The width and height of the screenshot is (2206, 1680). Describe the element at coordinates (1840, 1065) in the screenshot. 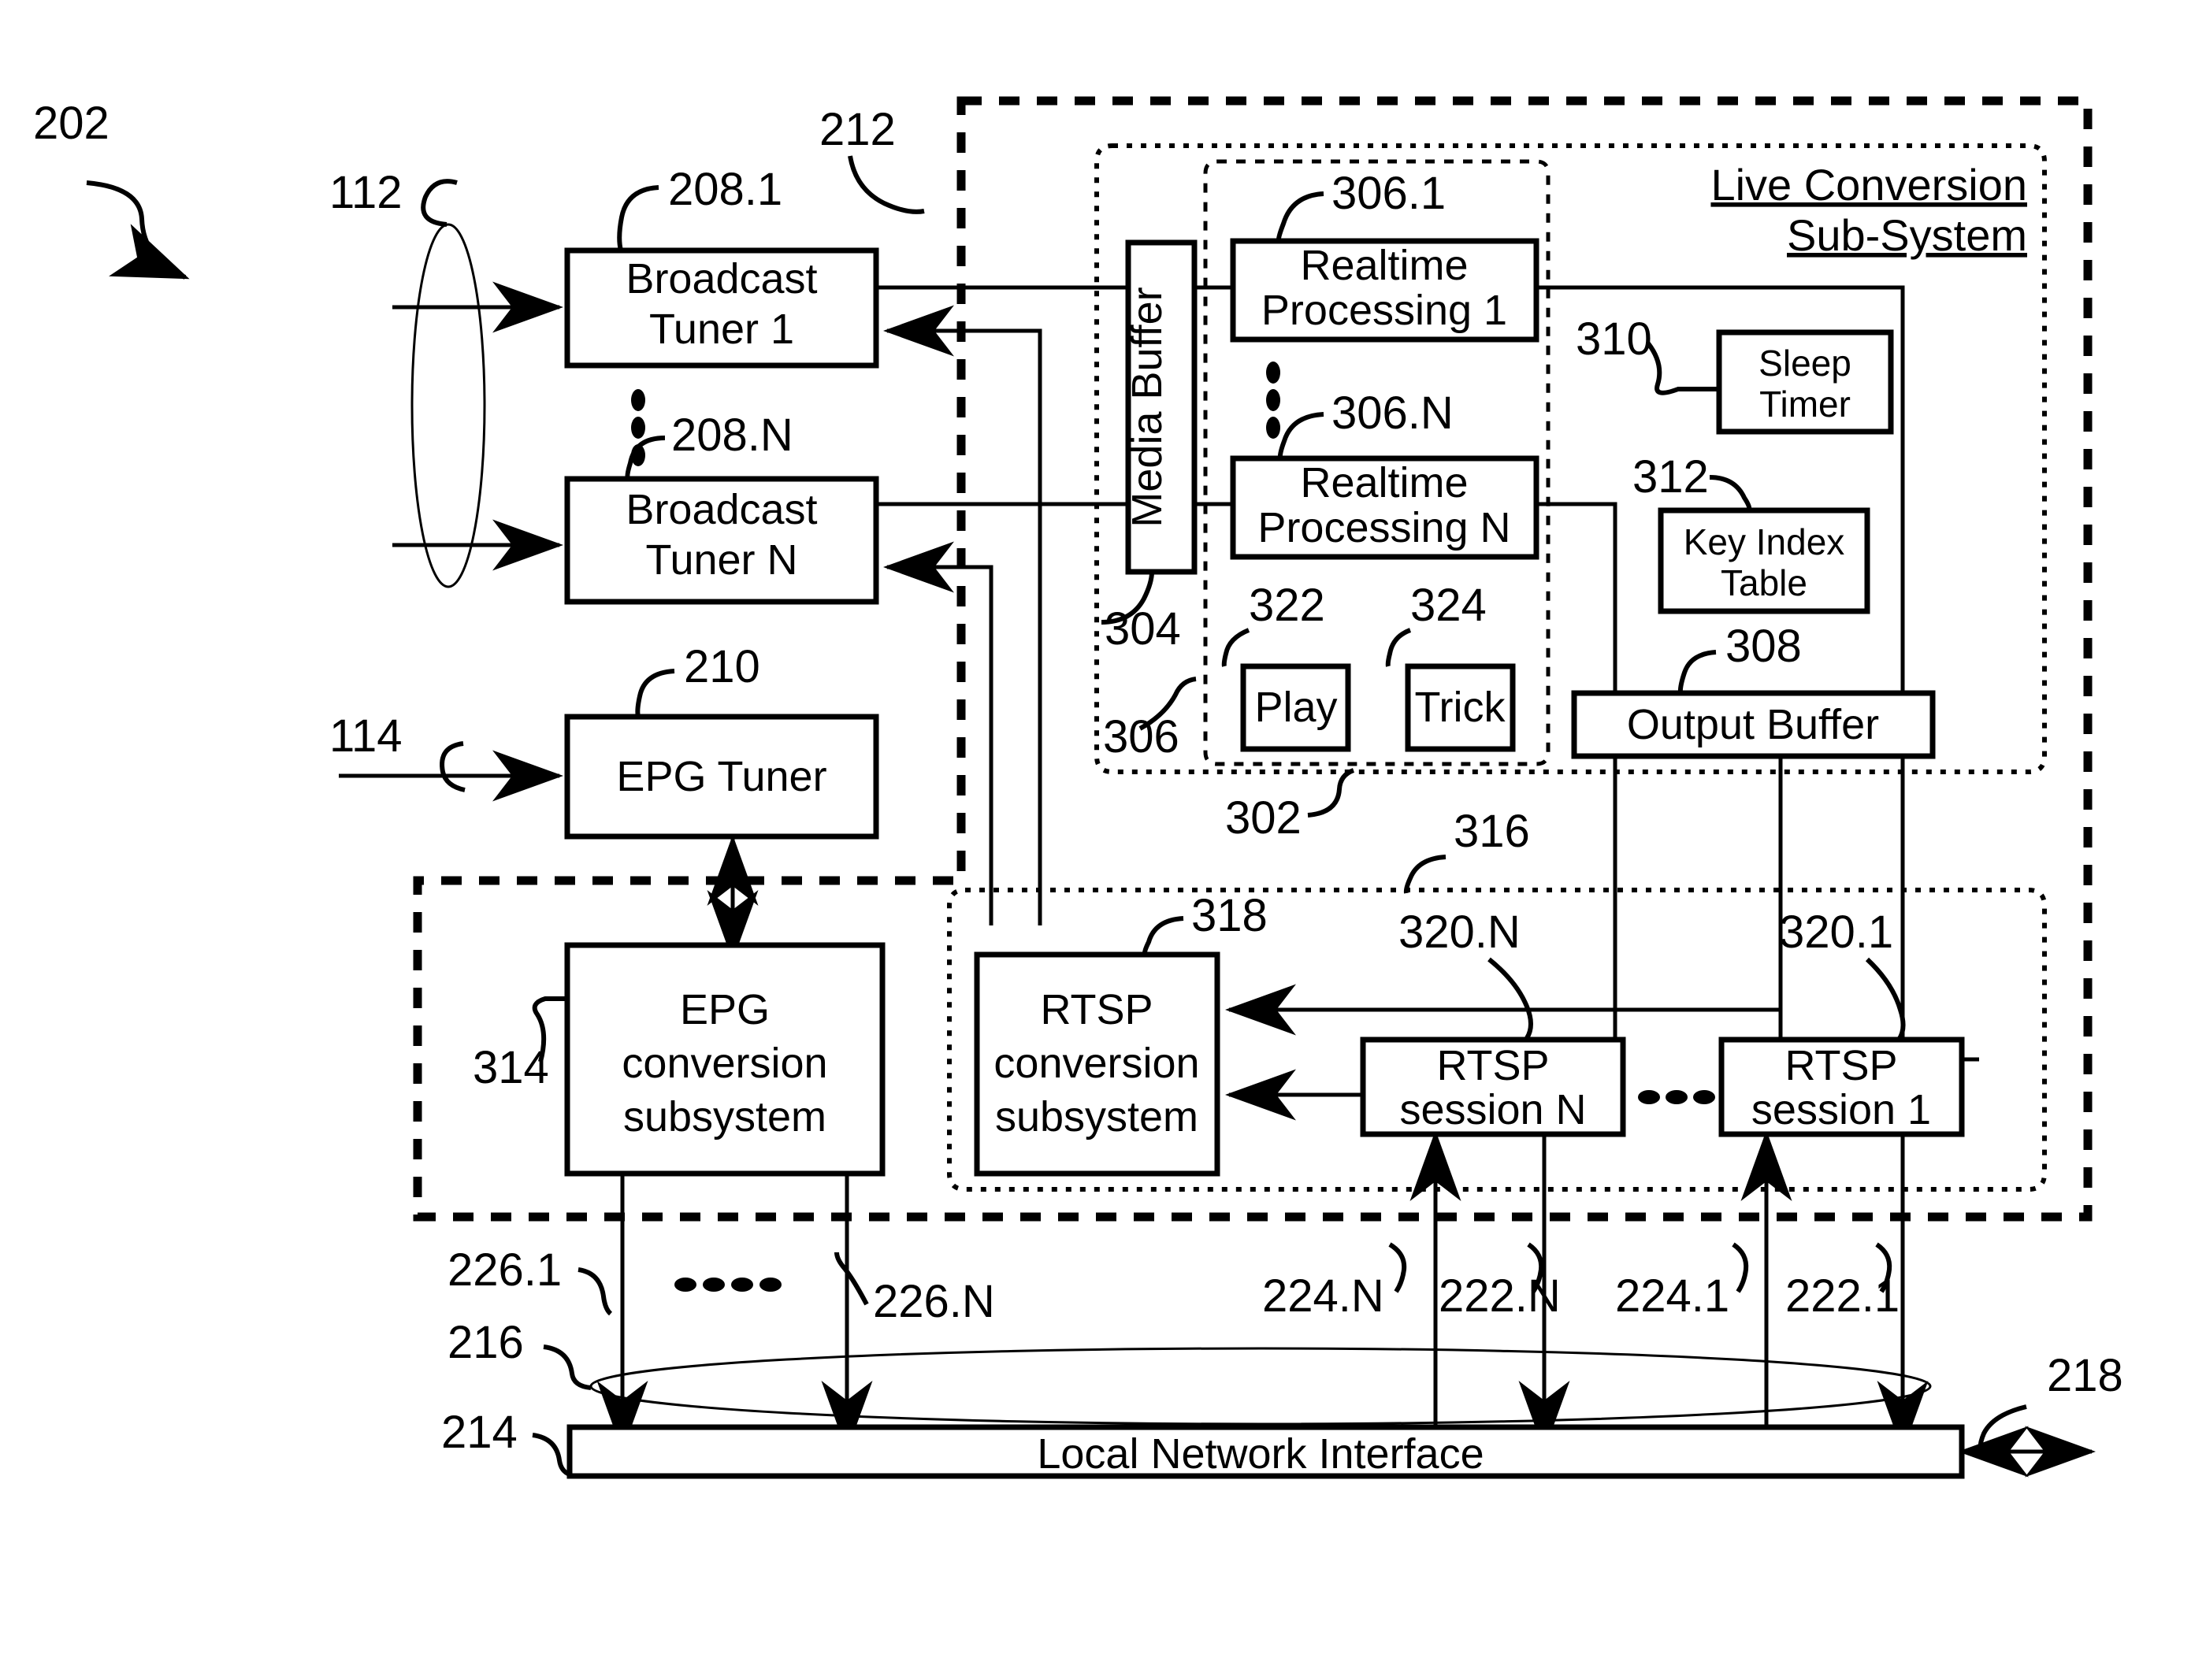

I see `block-rtsp-session-1-line1: RTSP` at that location.